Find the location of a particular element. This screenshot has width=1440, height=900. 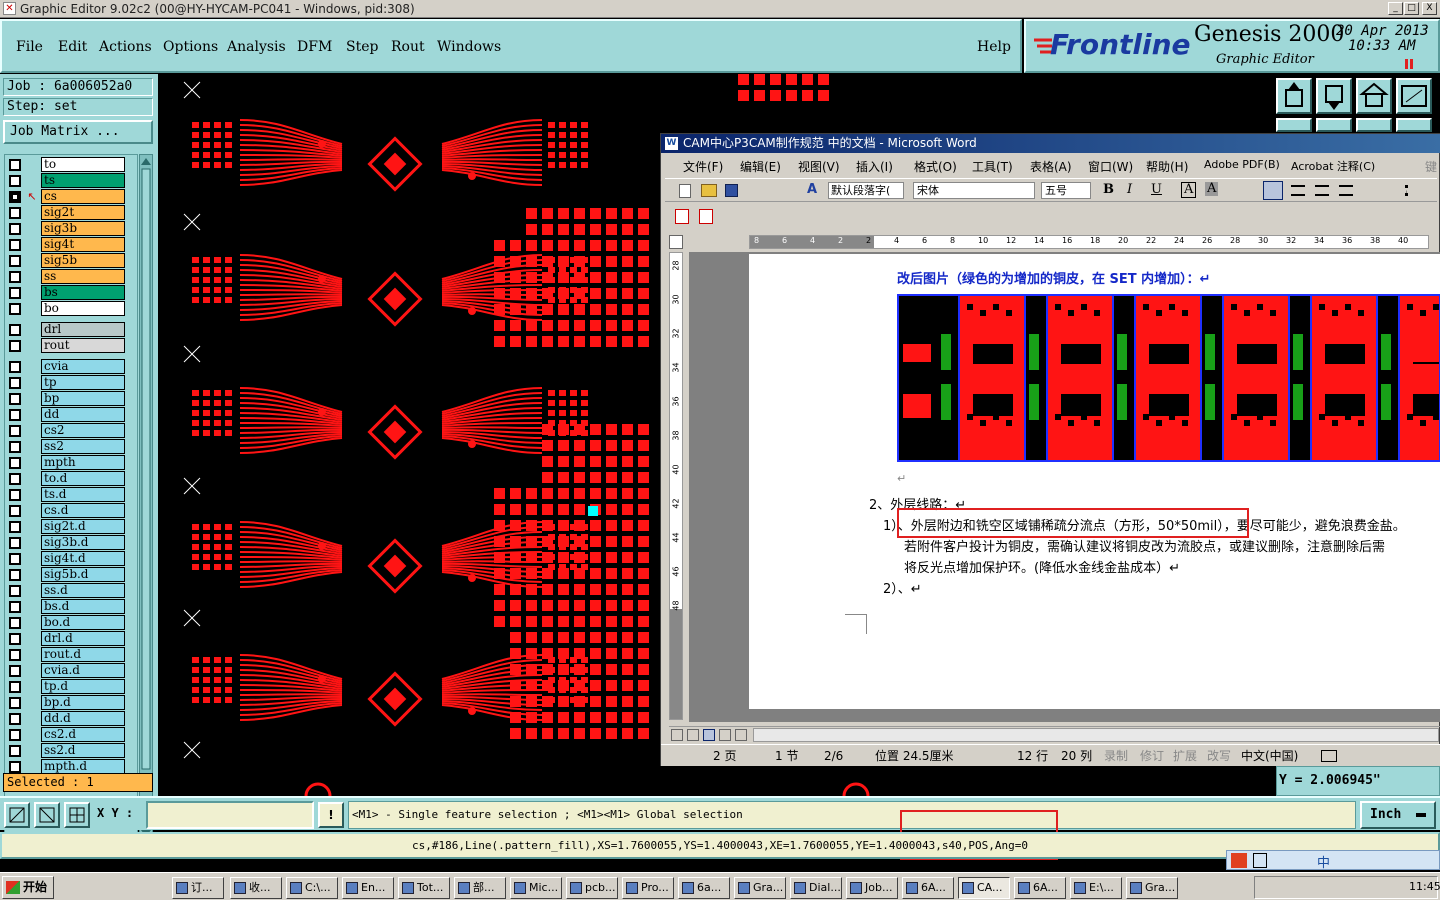

layer-row: rout.d is located at coordinates (71, 655).